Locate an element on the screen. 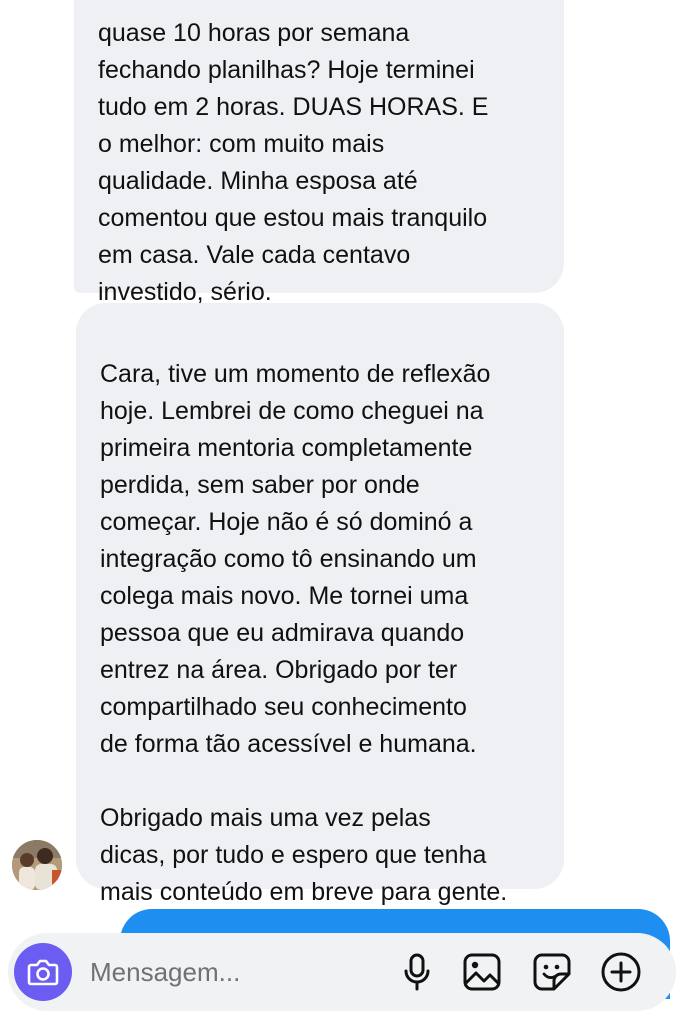 This screenshot has width=684, height=1024. plus-icon is located at coordinates (621, 972).